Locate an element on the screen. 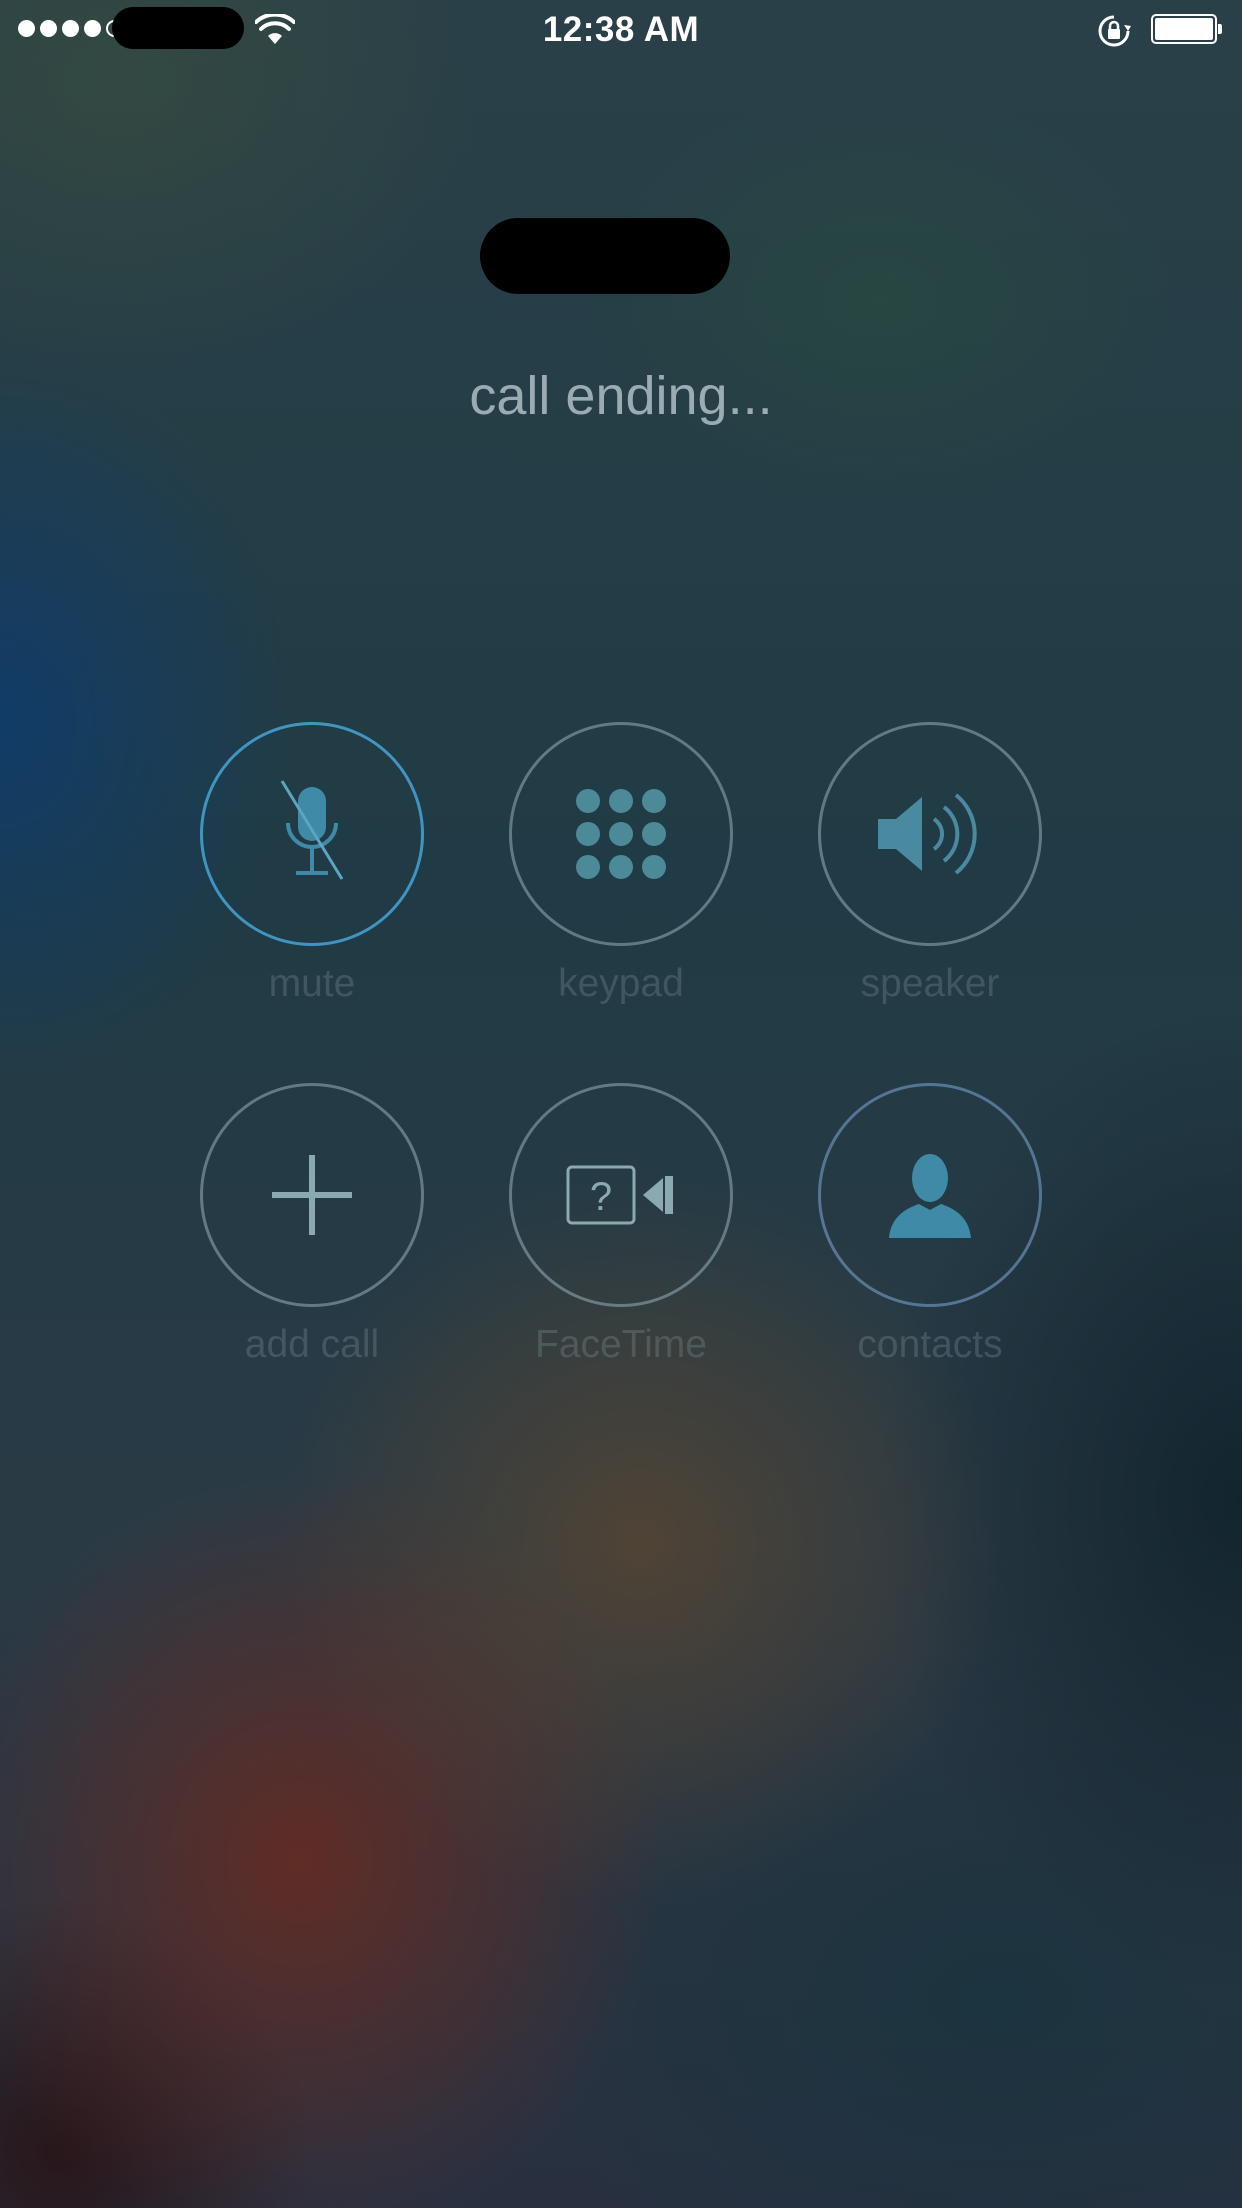 Image resolution: width=1242 pixels, height=2208 pixels. speaker-button-ring is located at coordinates (930, 834).